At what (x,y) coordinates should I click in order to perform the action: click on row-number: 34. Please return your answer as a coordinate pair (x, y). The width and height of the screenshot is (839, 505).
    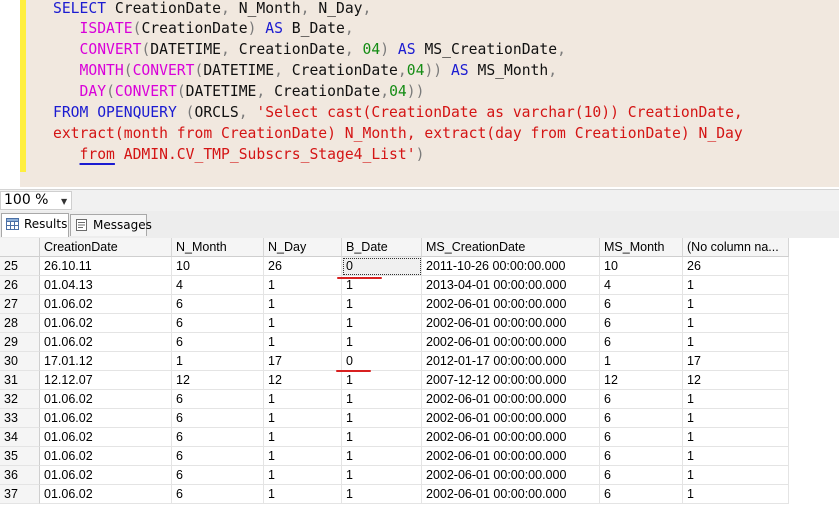
    Looking at the image, I should click on (20, 437).